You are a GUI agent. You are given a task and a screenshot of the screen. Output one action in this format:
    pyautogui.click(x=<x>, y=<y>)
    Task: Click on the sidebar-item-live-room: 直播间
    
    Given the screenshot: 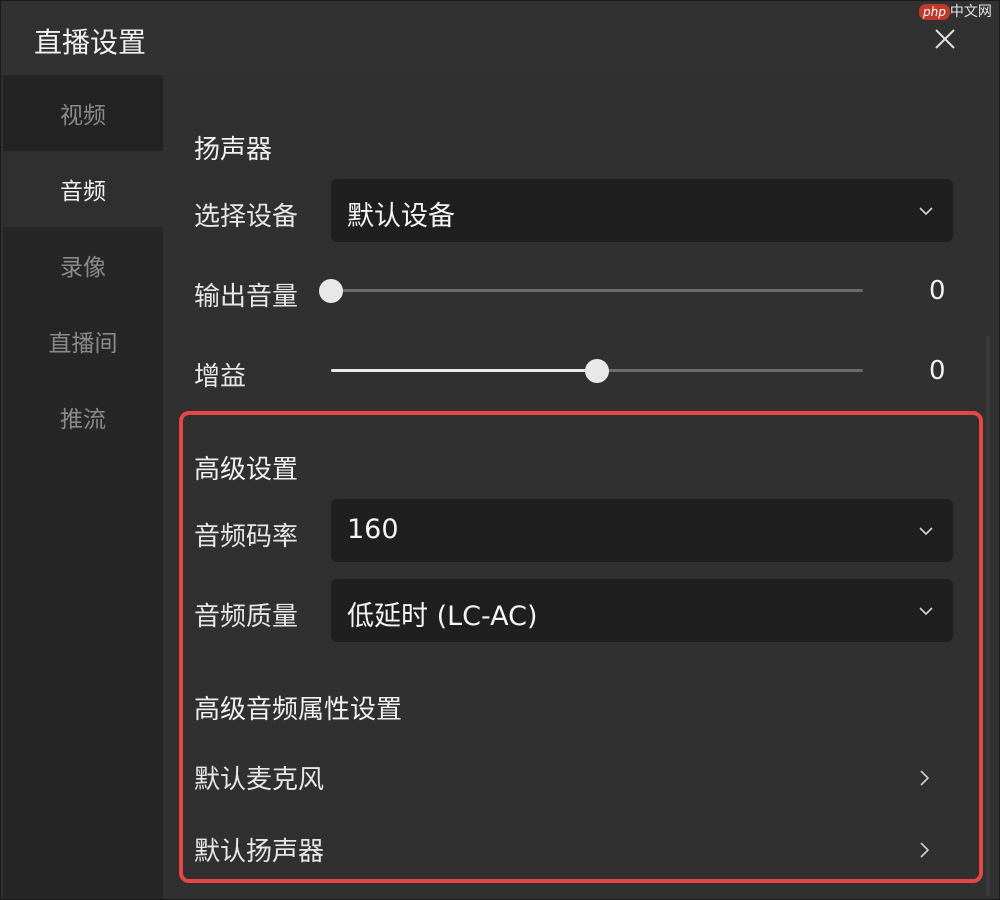 What is the action you would take?
    pyautogui.click(x=83, y=341)
    